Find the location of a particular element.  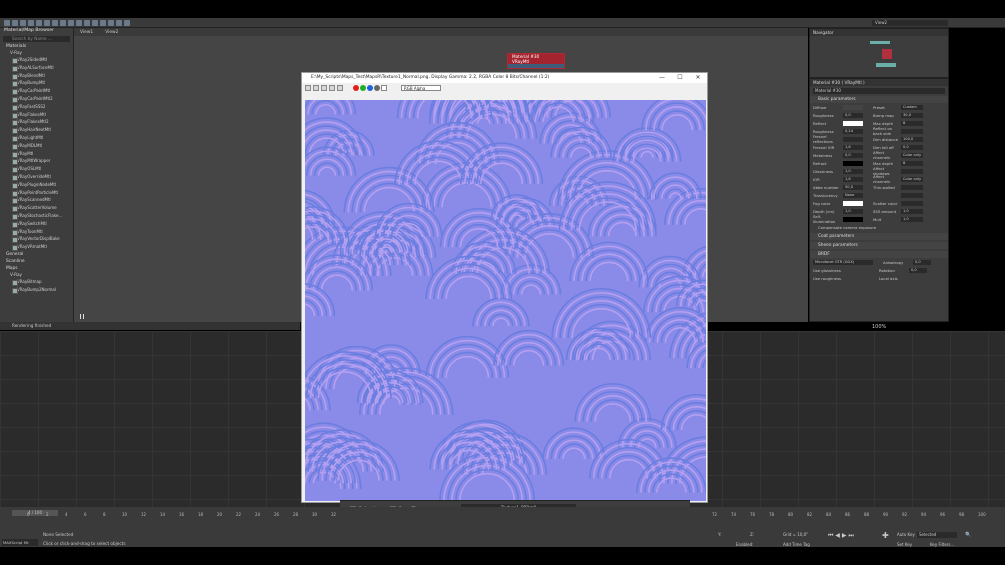

clear-icon is located at coordinates (340, 87).